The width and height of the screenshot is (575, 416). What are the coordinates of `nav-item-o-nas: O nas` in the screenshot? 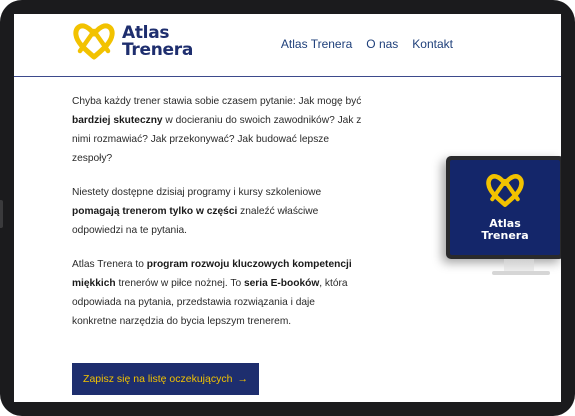 It's located at (382, 44).